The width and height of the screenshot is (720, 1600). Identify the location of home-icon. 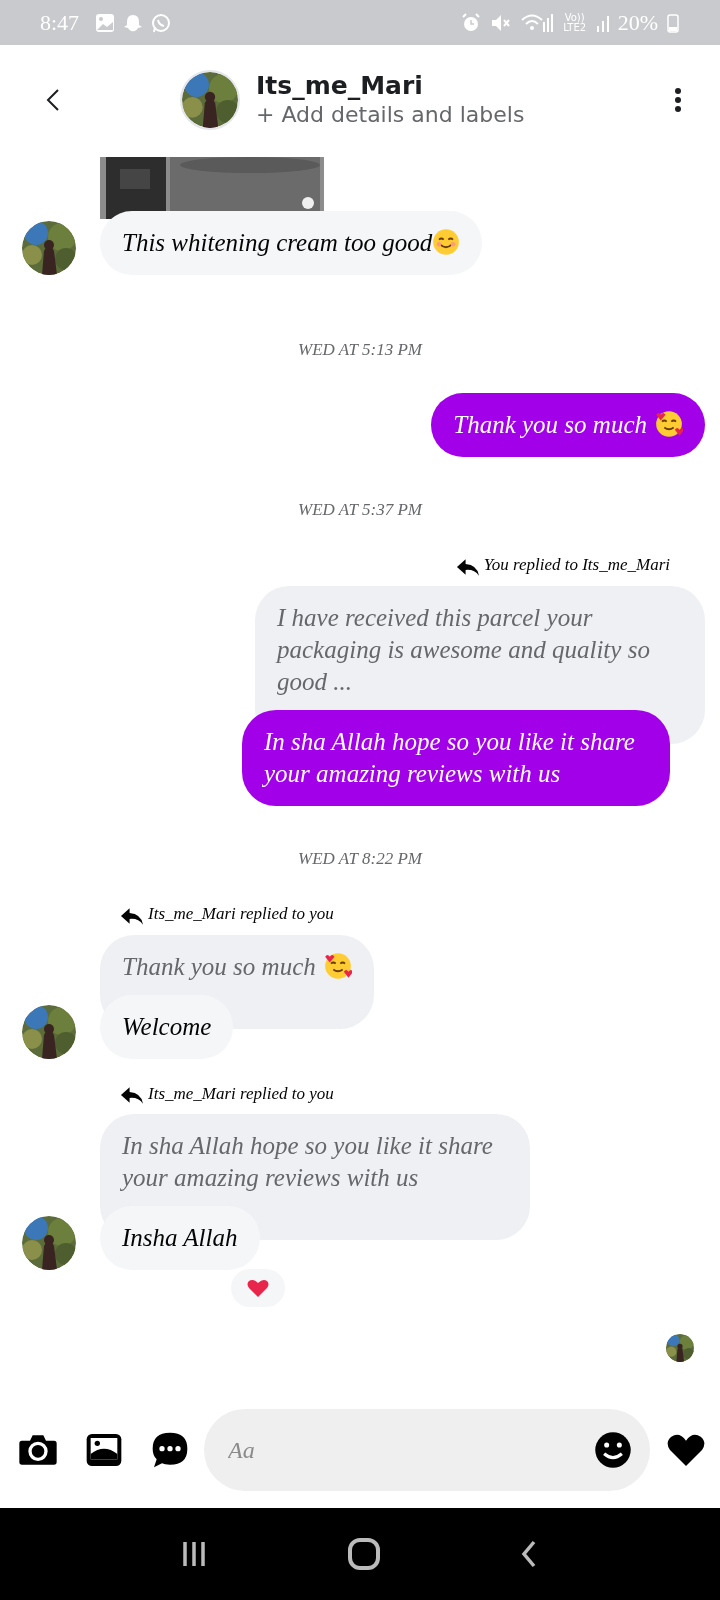
(364, 1554).